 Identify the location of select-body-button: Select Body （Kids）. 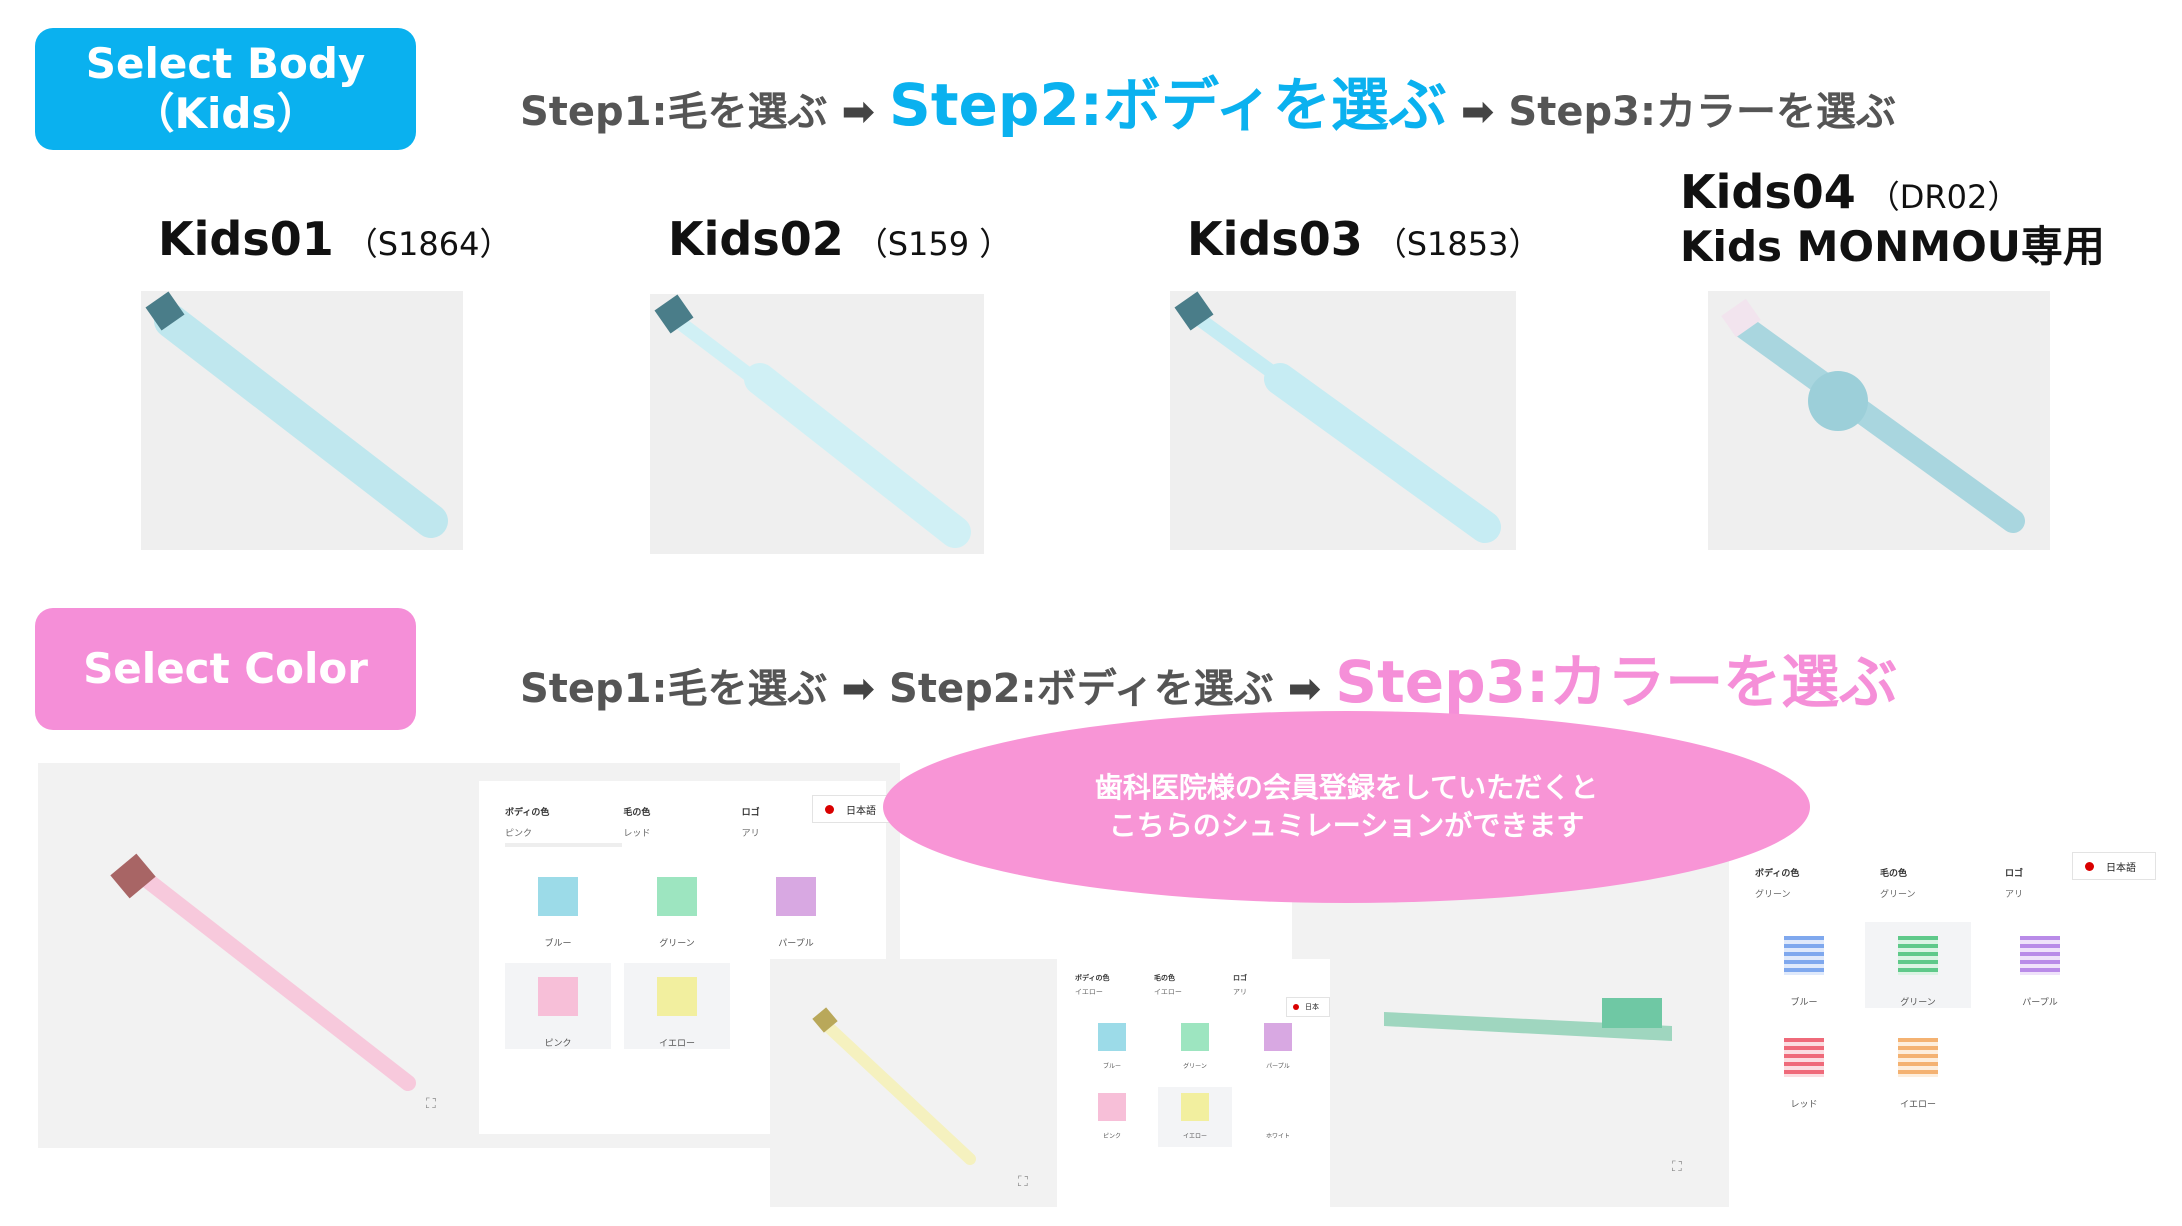
(225, 89).